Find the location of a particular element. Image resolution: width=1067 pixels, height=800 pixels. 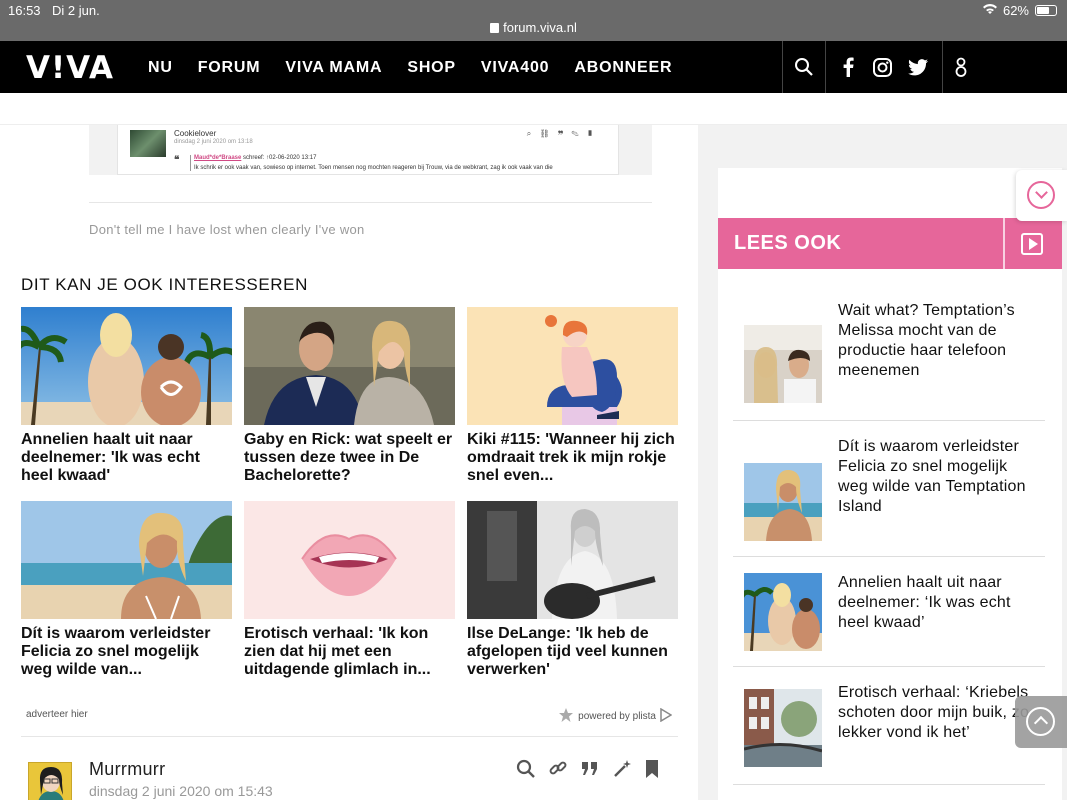

plista-badge: powered by plista is located at coordinates (615, 716).